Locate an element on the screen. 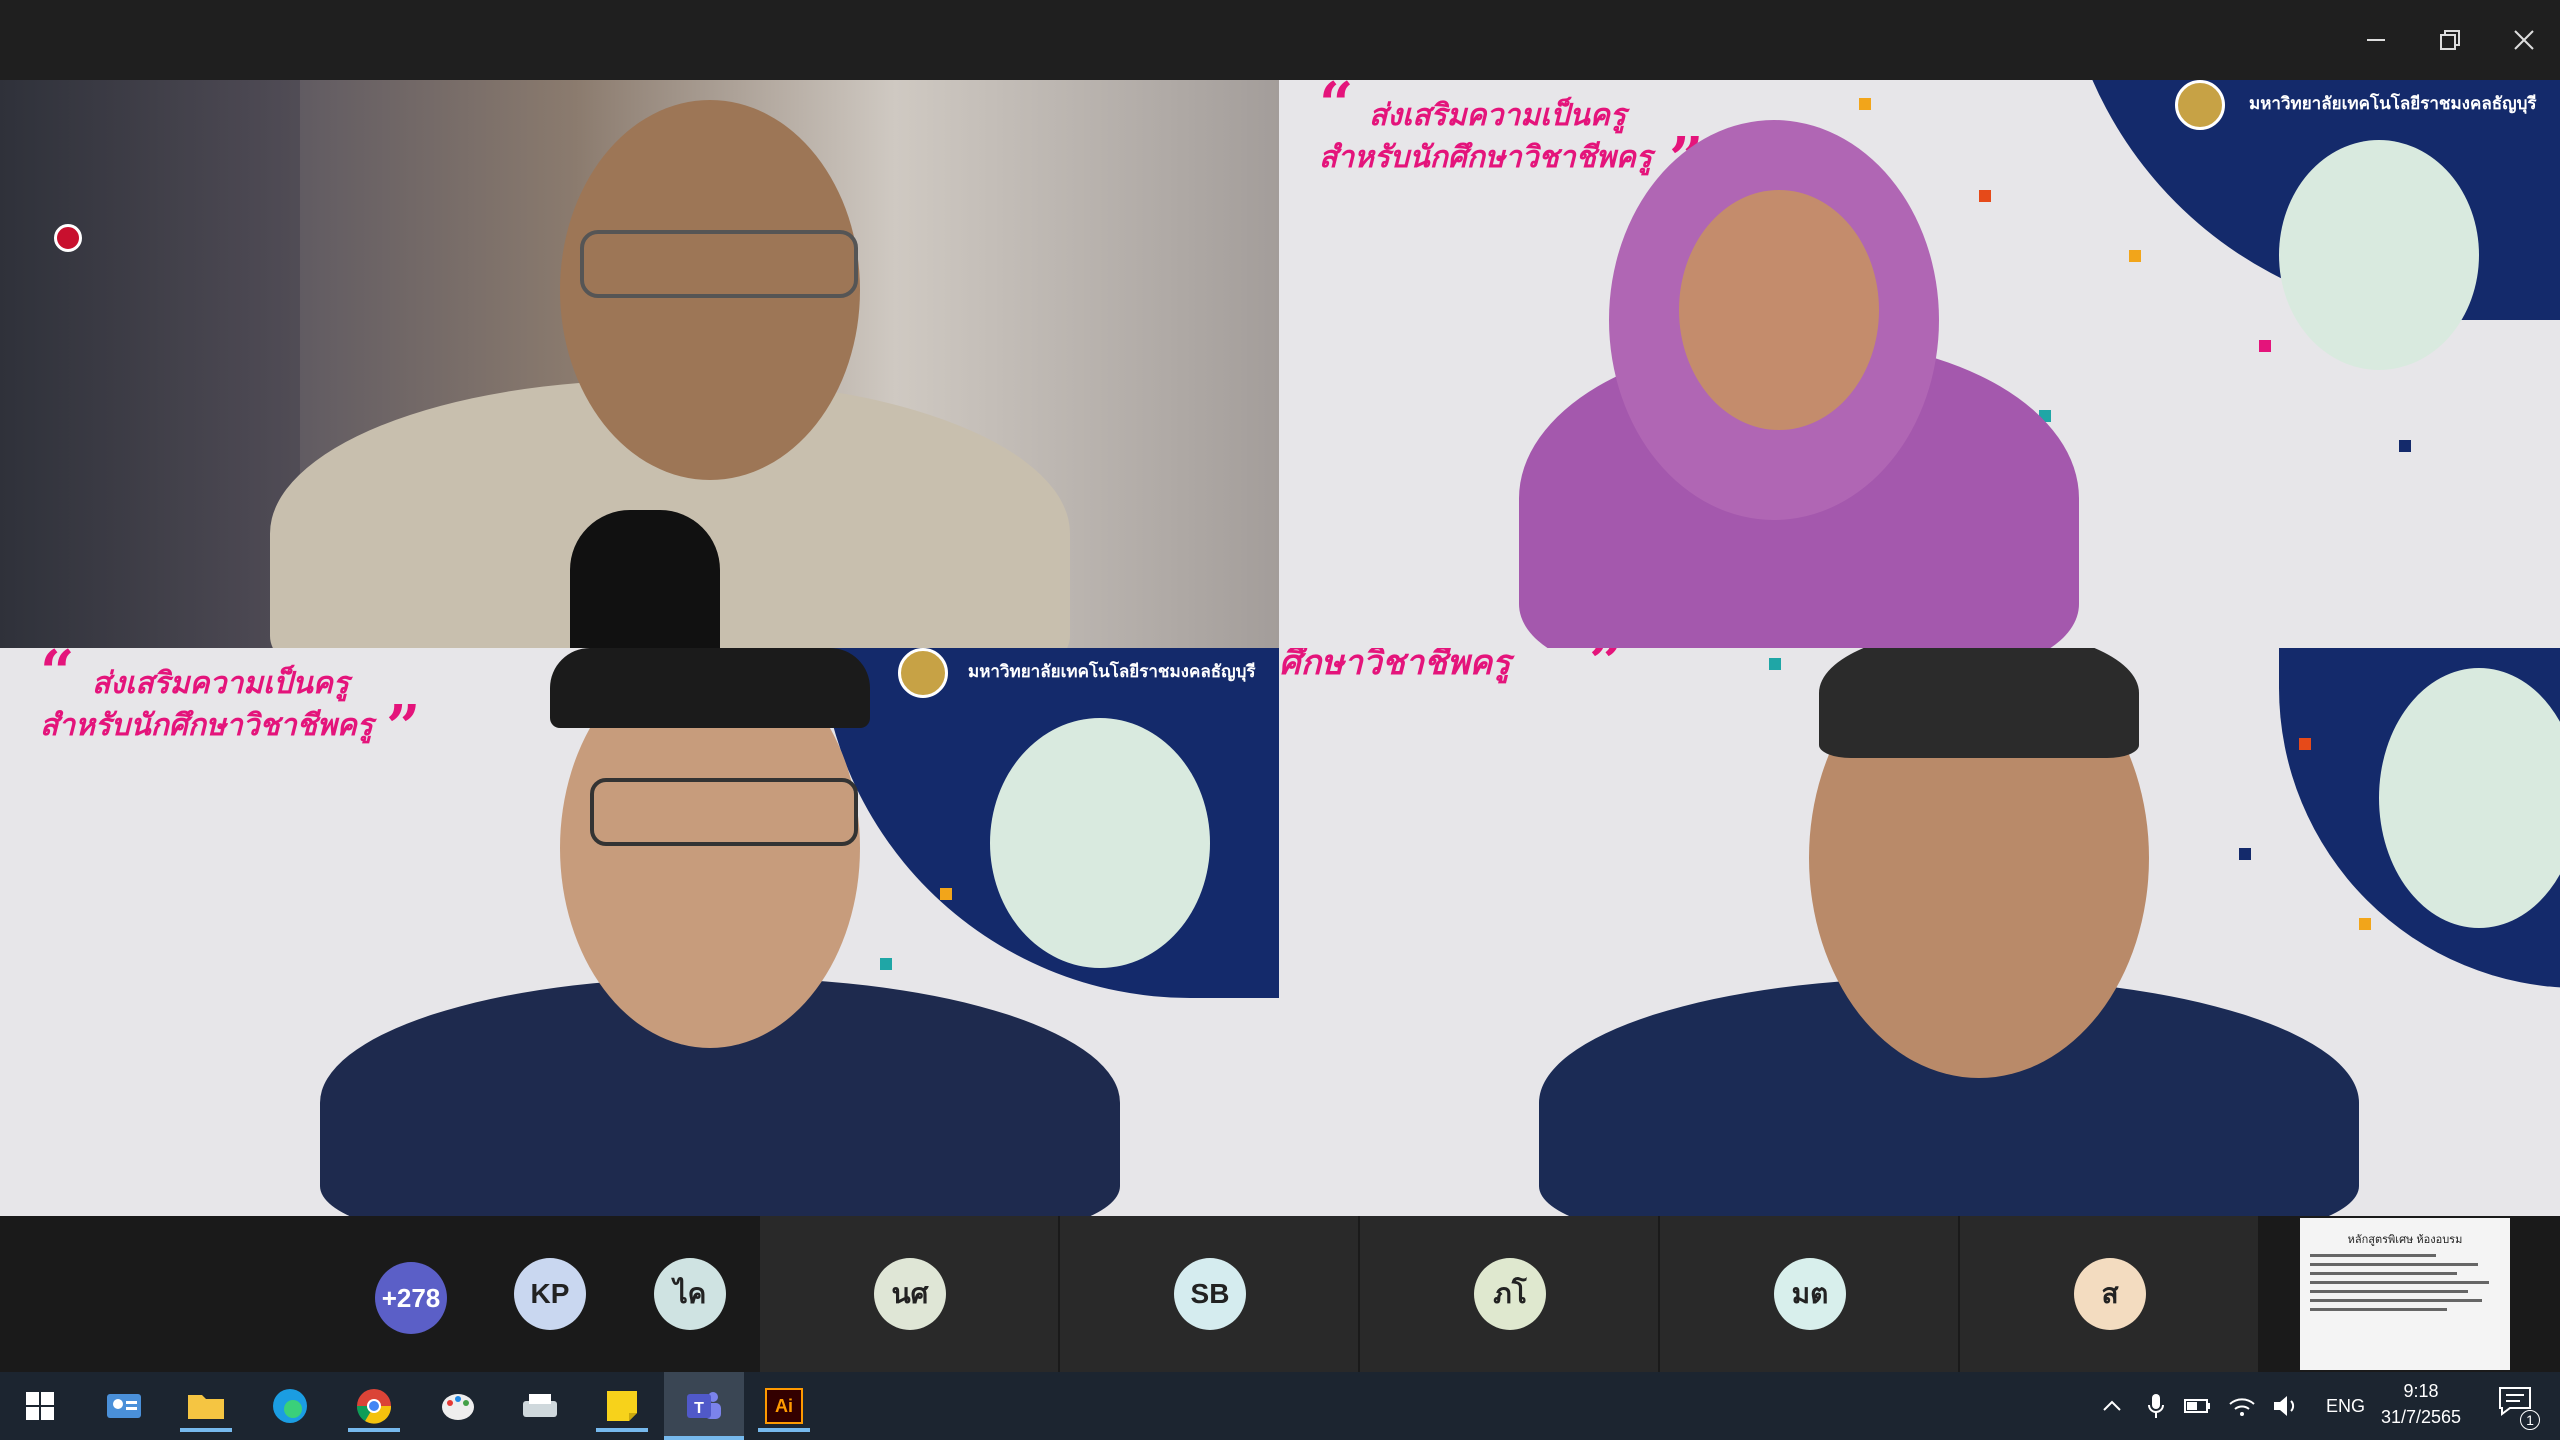 This screenshot has width=2560, height=1440. restore-icon is located at coordinates (2450, 40).